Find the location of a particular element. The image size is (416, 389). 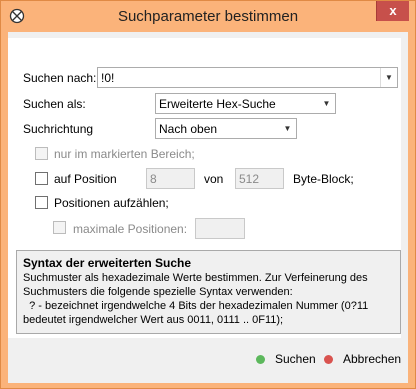

search-button: Suchen is located at coordinates (286, 359).